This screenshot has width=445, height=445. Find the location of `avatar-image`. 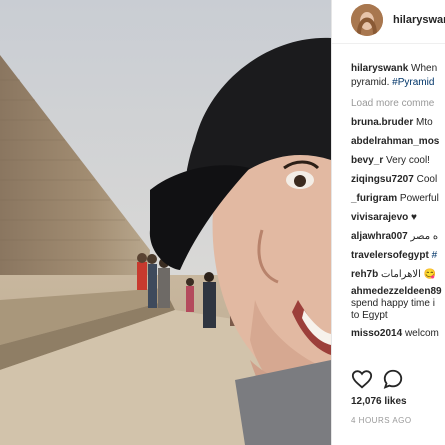

avatar-image is located at coordinates (367, 20).